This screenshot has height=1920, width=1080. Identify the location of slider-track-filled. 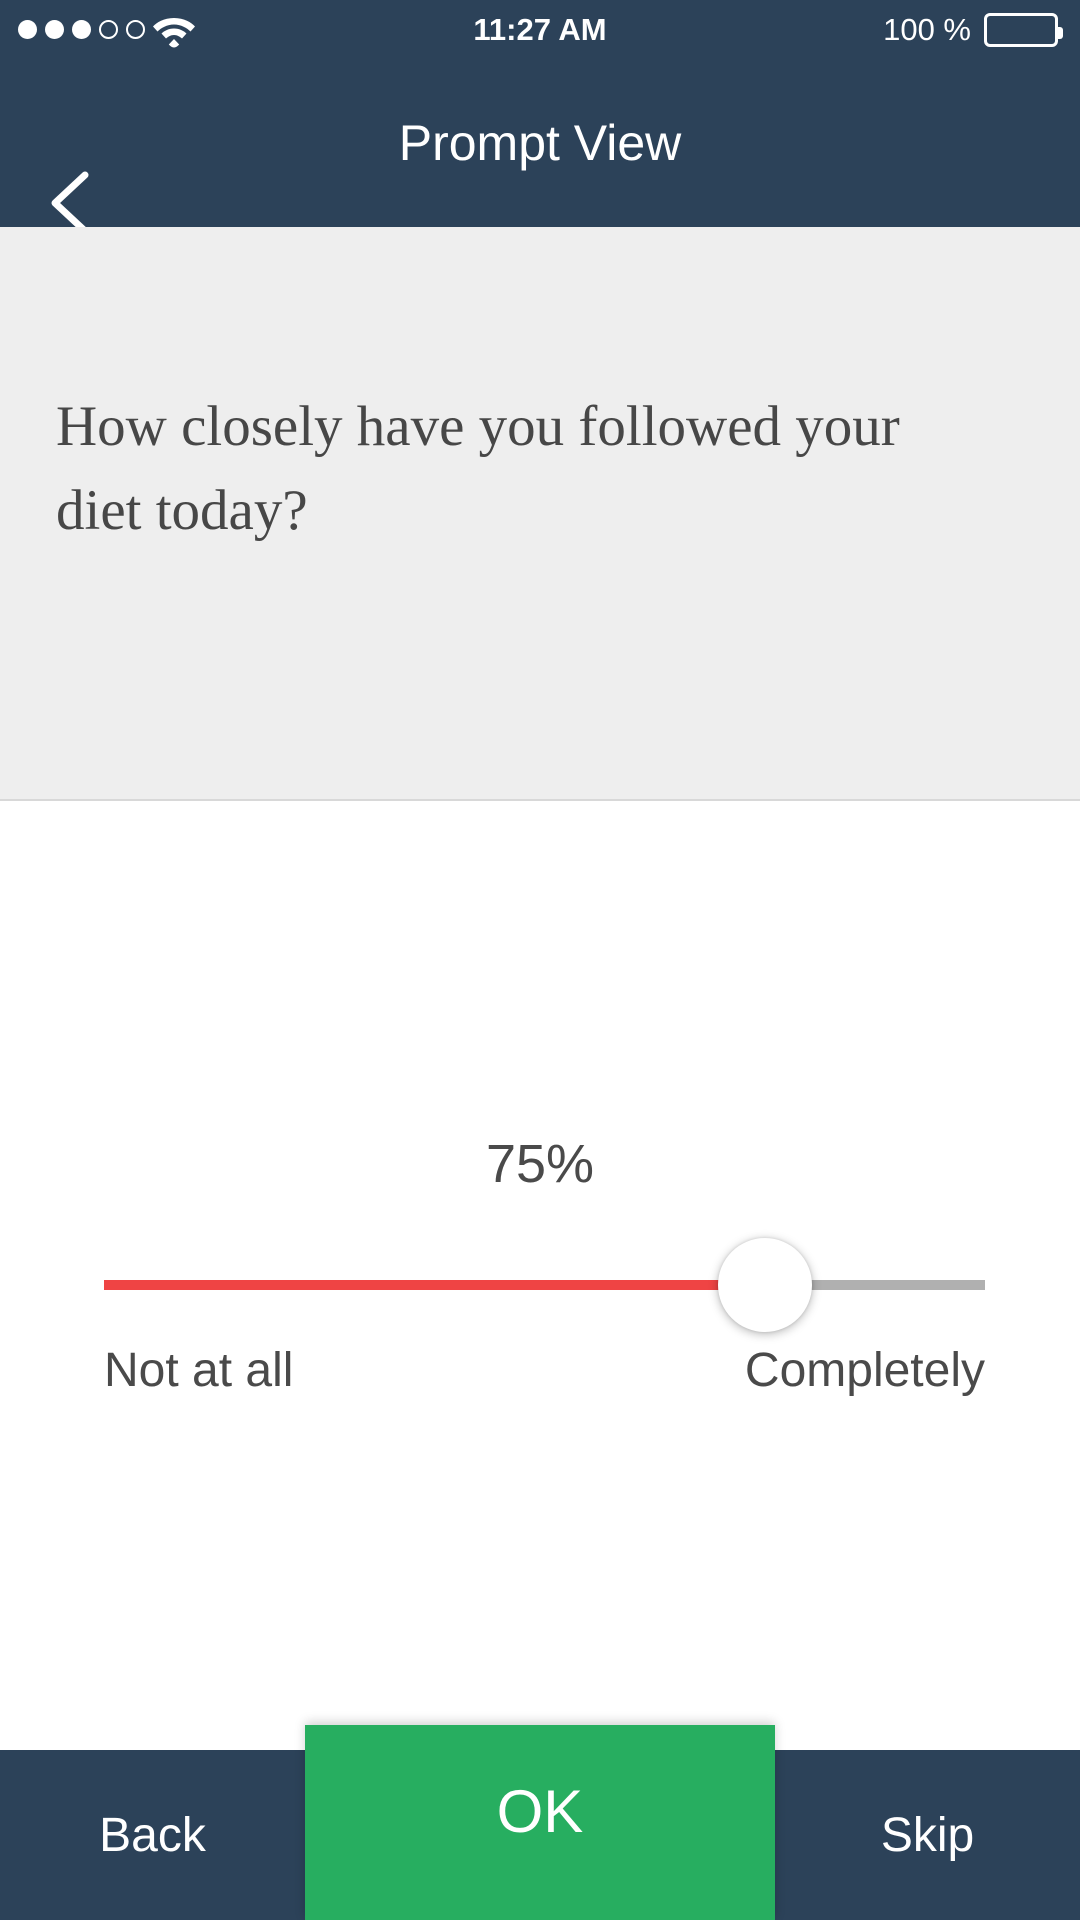
(434, 1285).